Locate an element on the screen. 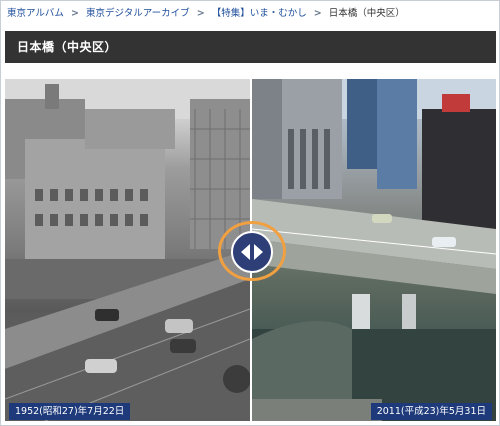 This screenshot has width=500, height=426. breadcrumb-item-tokyo-album: 東京アルバム is located at coordinates (35, 13).